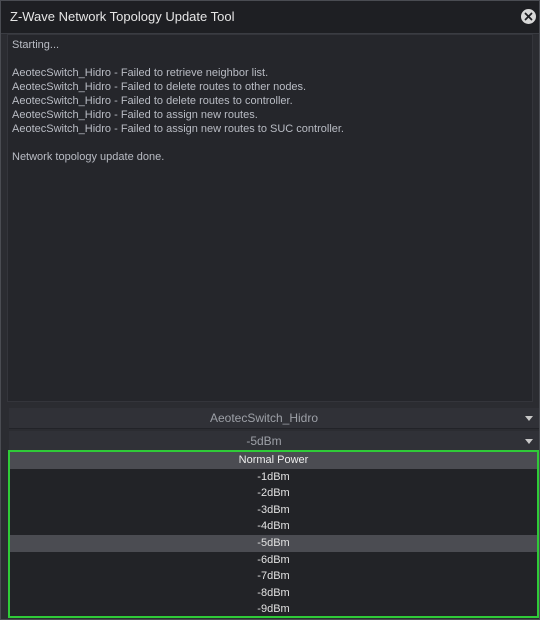  I want to click on power-option-1dbm: -1dBm, so click(273, 477).